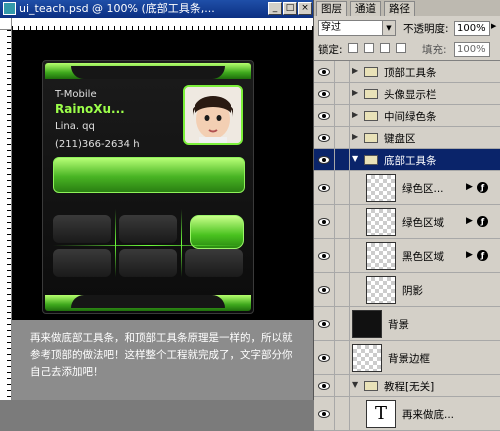 The width and height of the screenshot is (500, 431). I want to click on keypad-area, so click(148, 243).